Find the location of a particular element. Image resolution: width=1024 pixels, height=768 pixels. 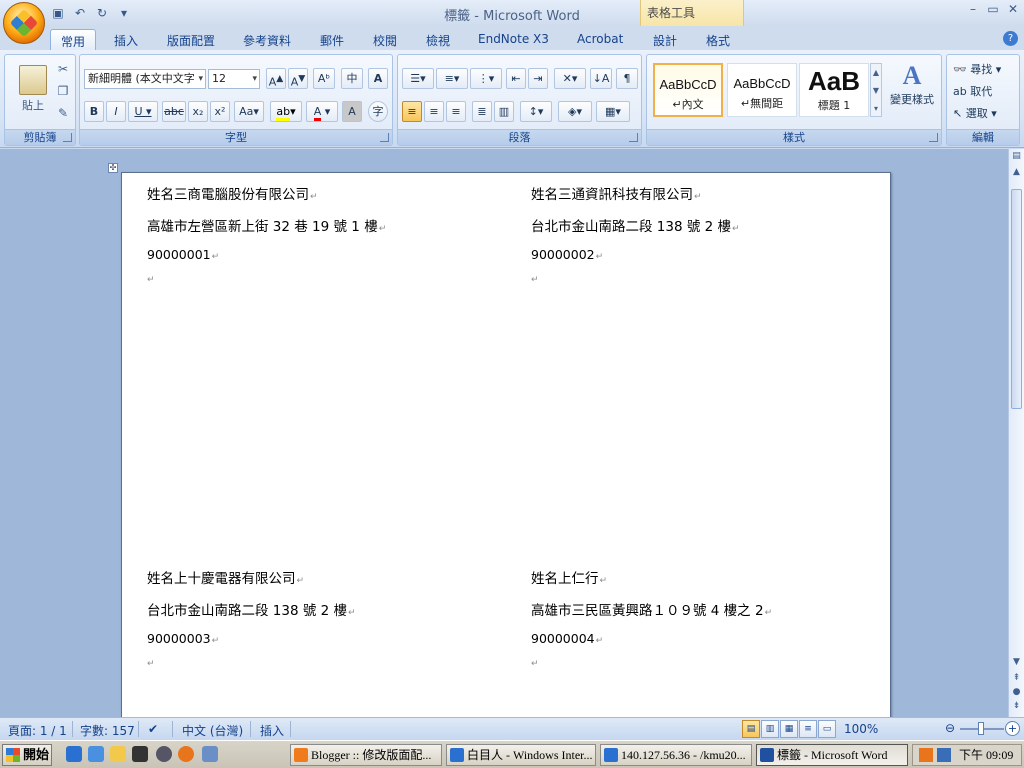

zoom-slider-thumb is located at coordinates (981, 728).